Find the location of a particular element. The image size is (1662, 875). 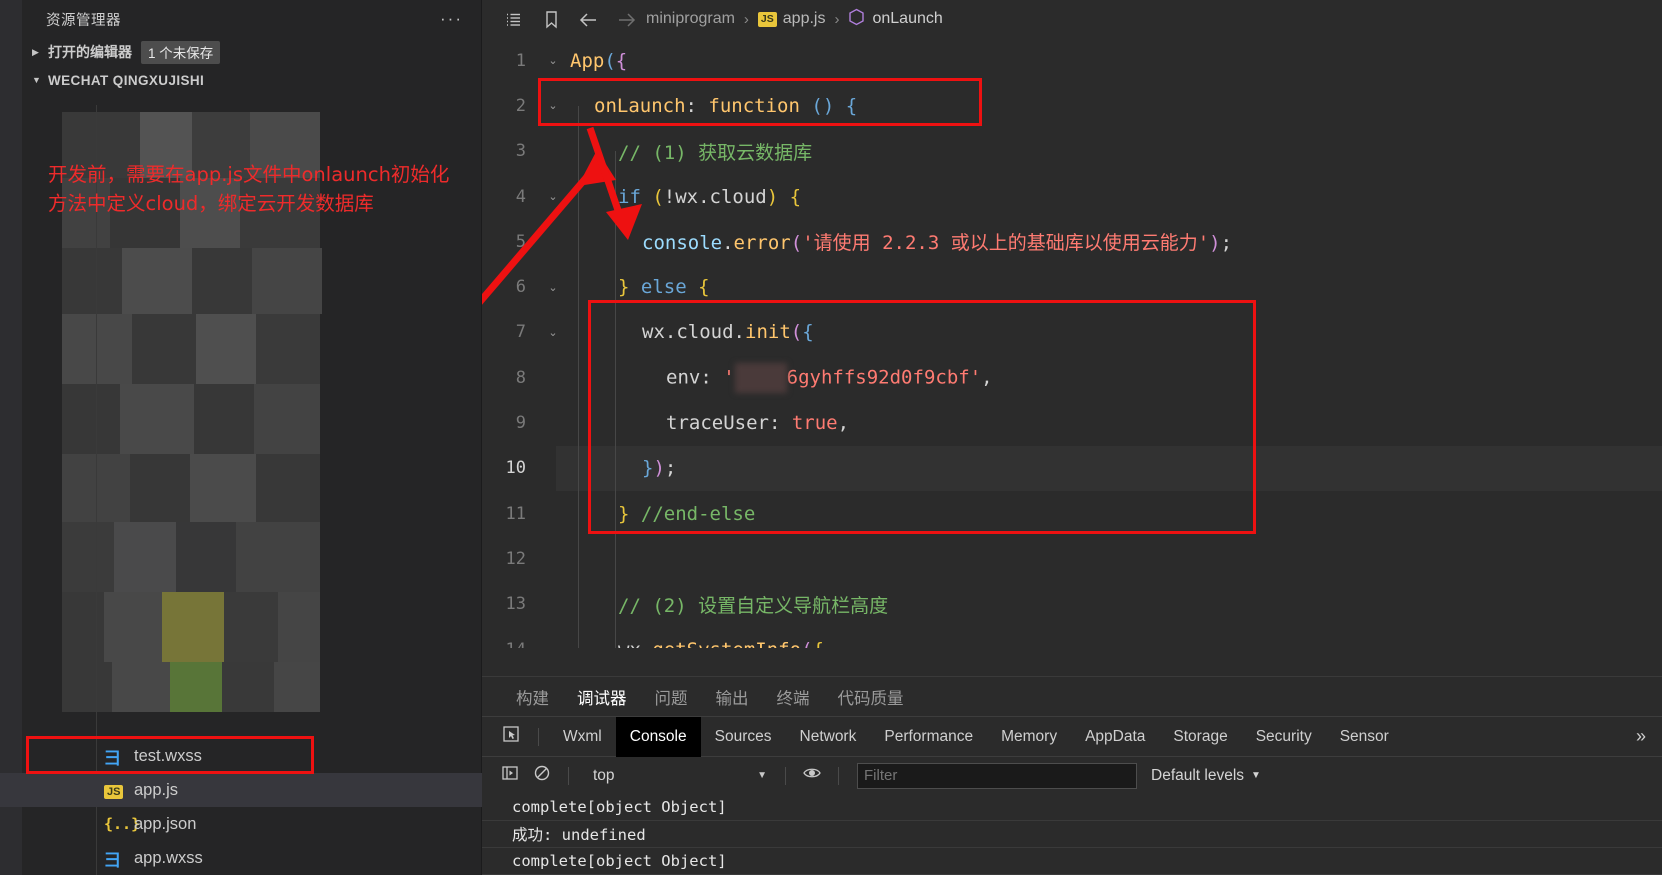

code-line: 11} //end-else is located at coordinates (1072, 513).